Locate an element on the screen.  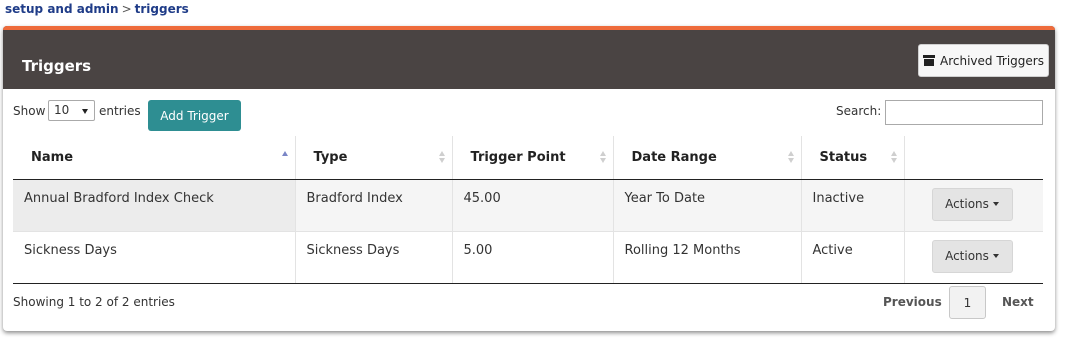
column-header-type: Type is located at coordinates (374, 158).